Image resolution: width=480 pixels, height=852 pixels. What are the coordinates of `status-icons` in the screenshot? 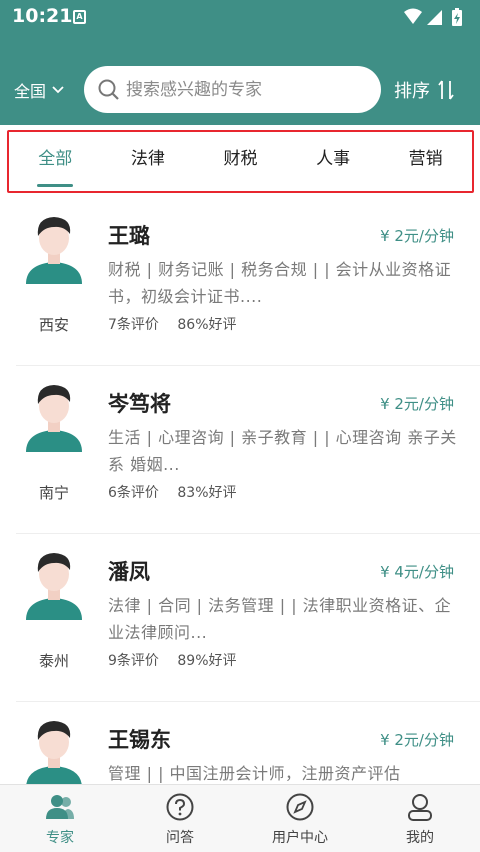 It's located at (433, 17).